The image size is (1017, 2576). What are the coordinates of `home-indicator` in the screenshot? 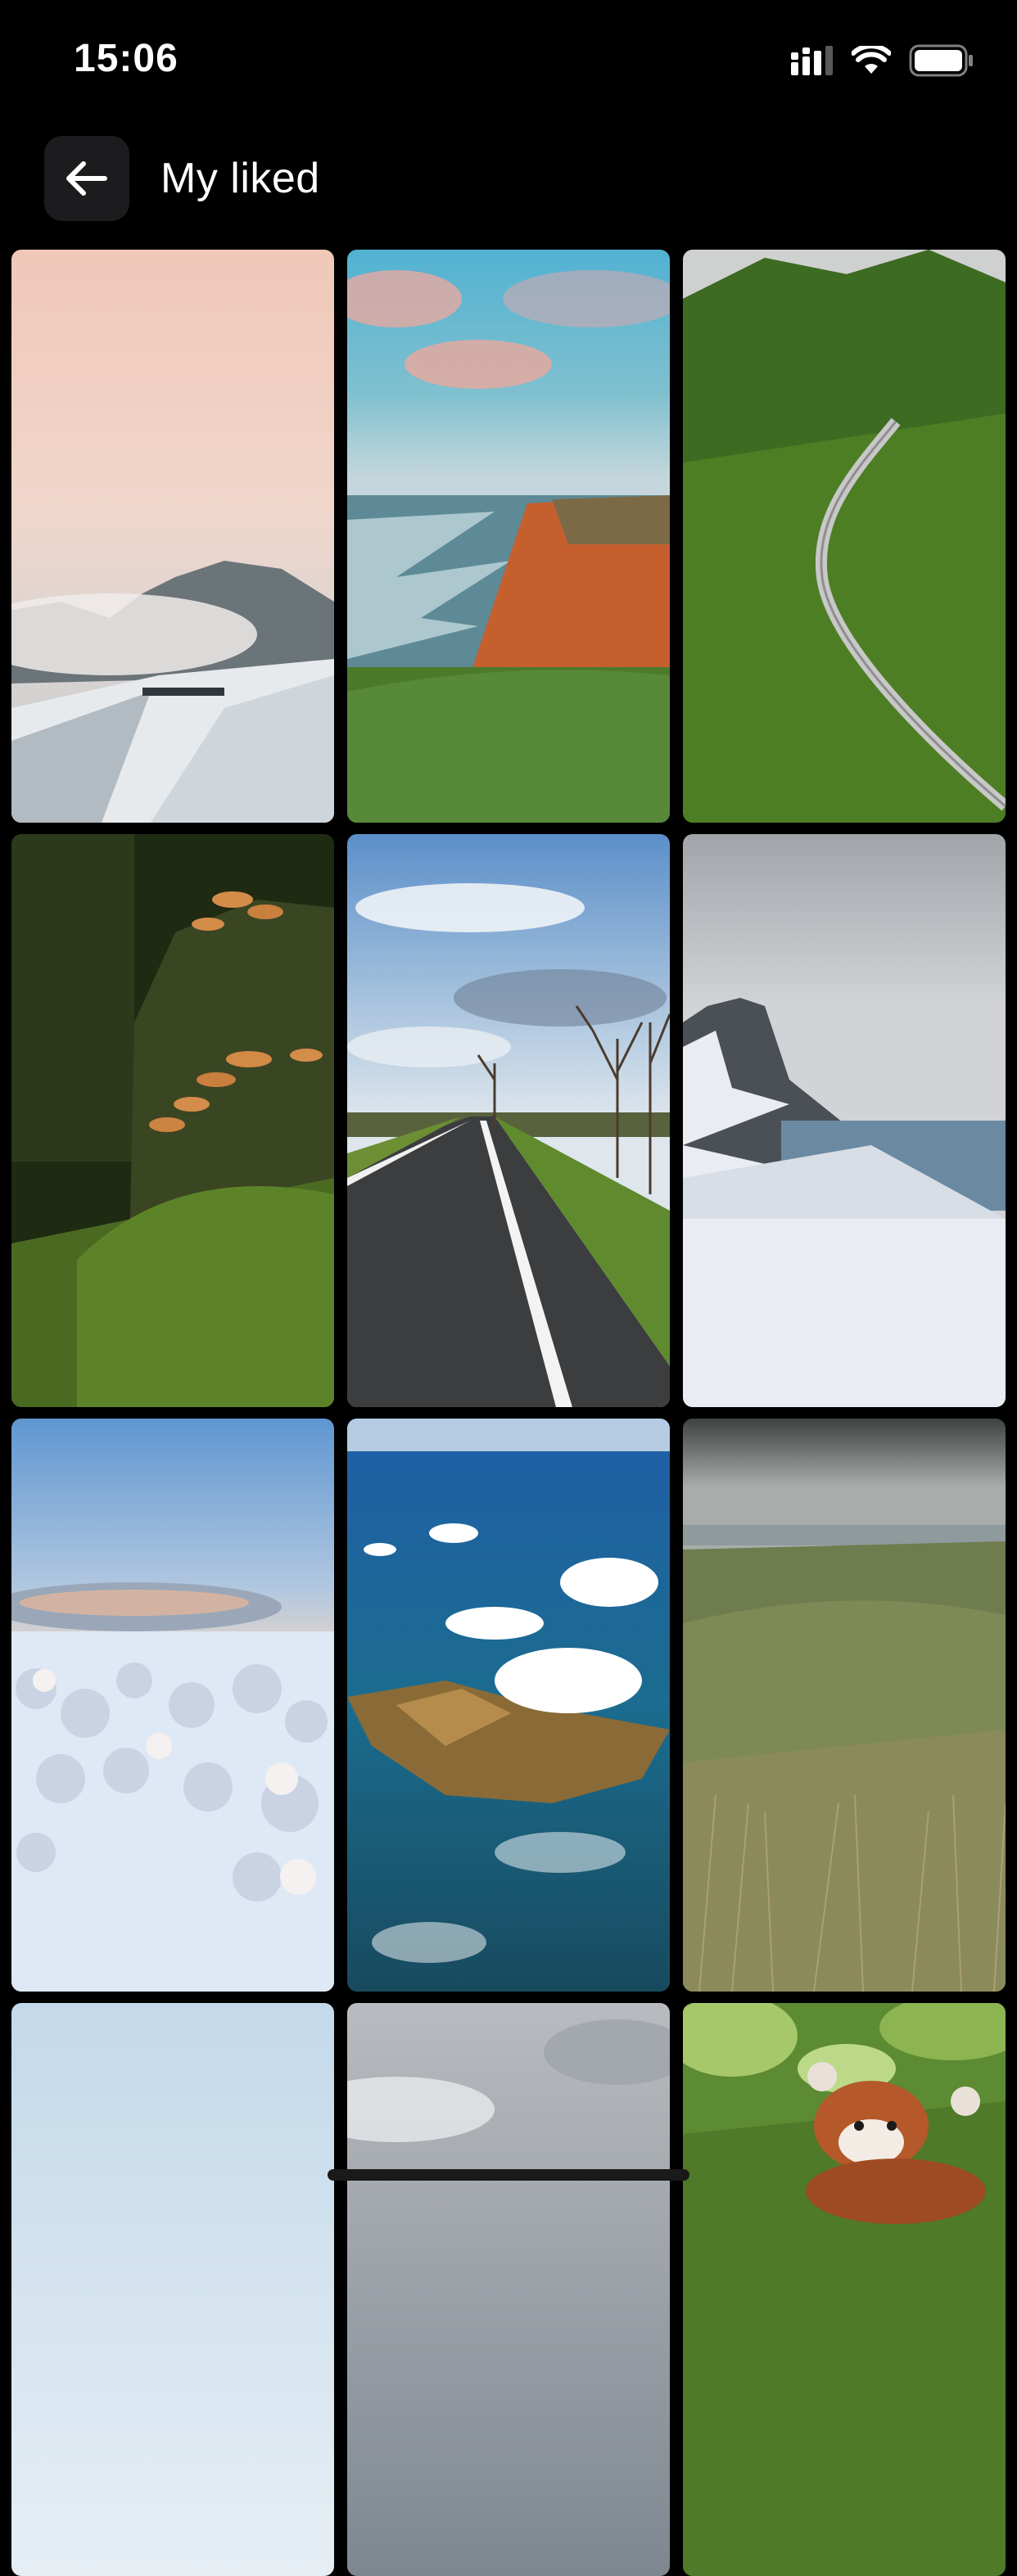 It's located at (508, 2175).